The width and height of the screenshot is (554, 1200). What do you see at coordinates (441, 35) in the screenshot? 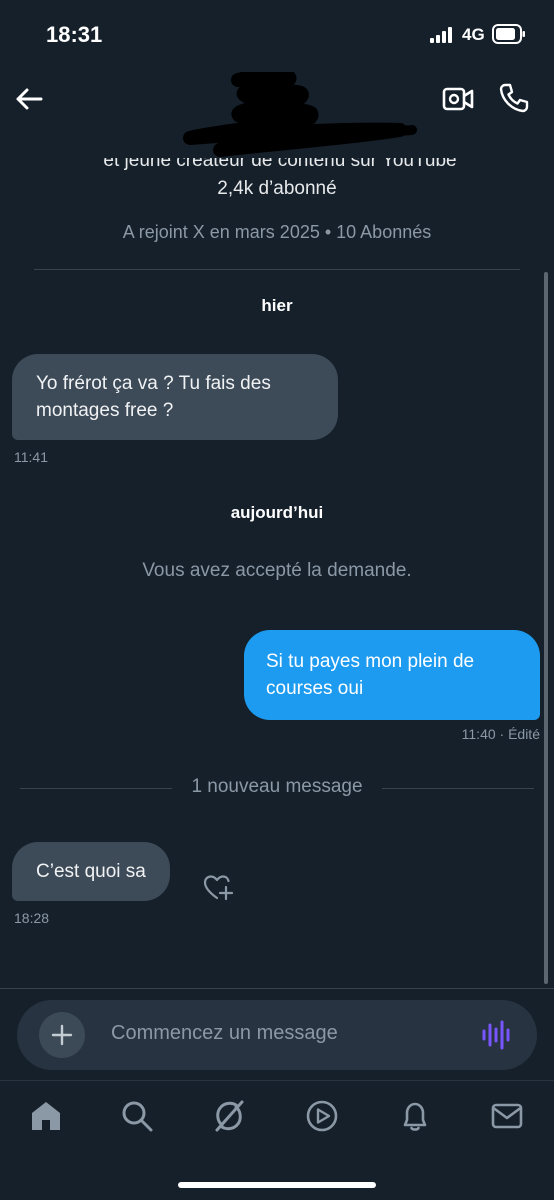
I see `signal-icon` at bounding box center [441, 35].